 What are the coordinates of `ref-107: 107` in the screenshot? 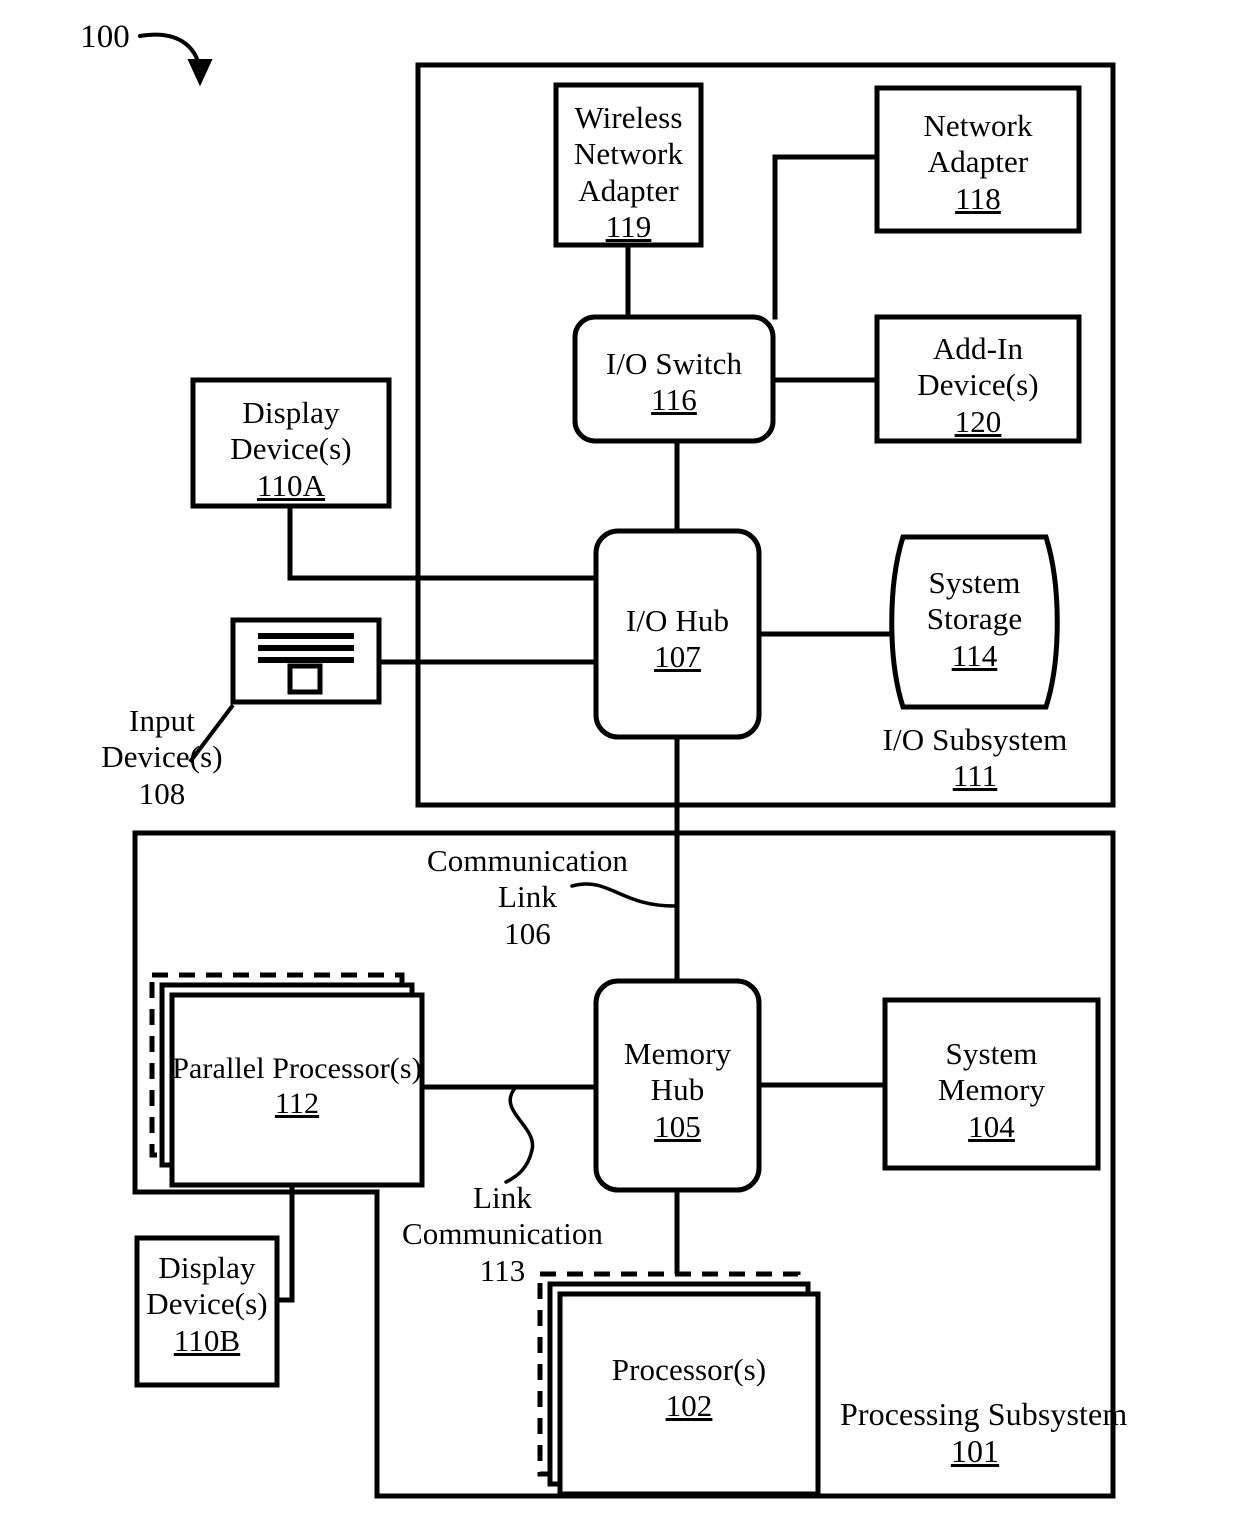 It's located at (677, 657).